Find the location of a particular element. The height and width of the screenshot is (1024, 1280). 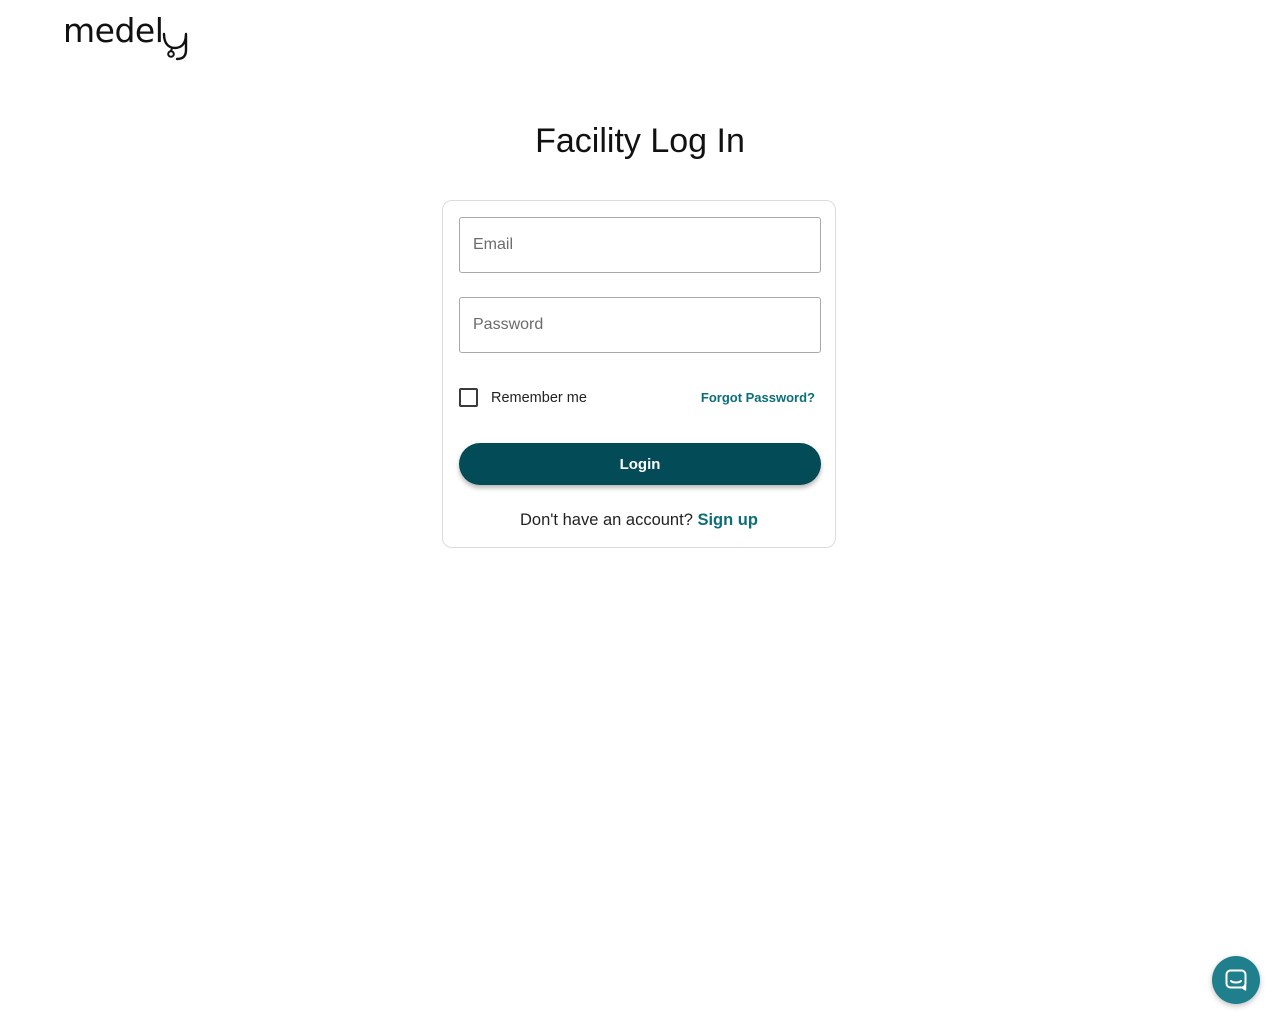

forgot-password-link: Forgot Password? is located at coordinates (758, 397).